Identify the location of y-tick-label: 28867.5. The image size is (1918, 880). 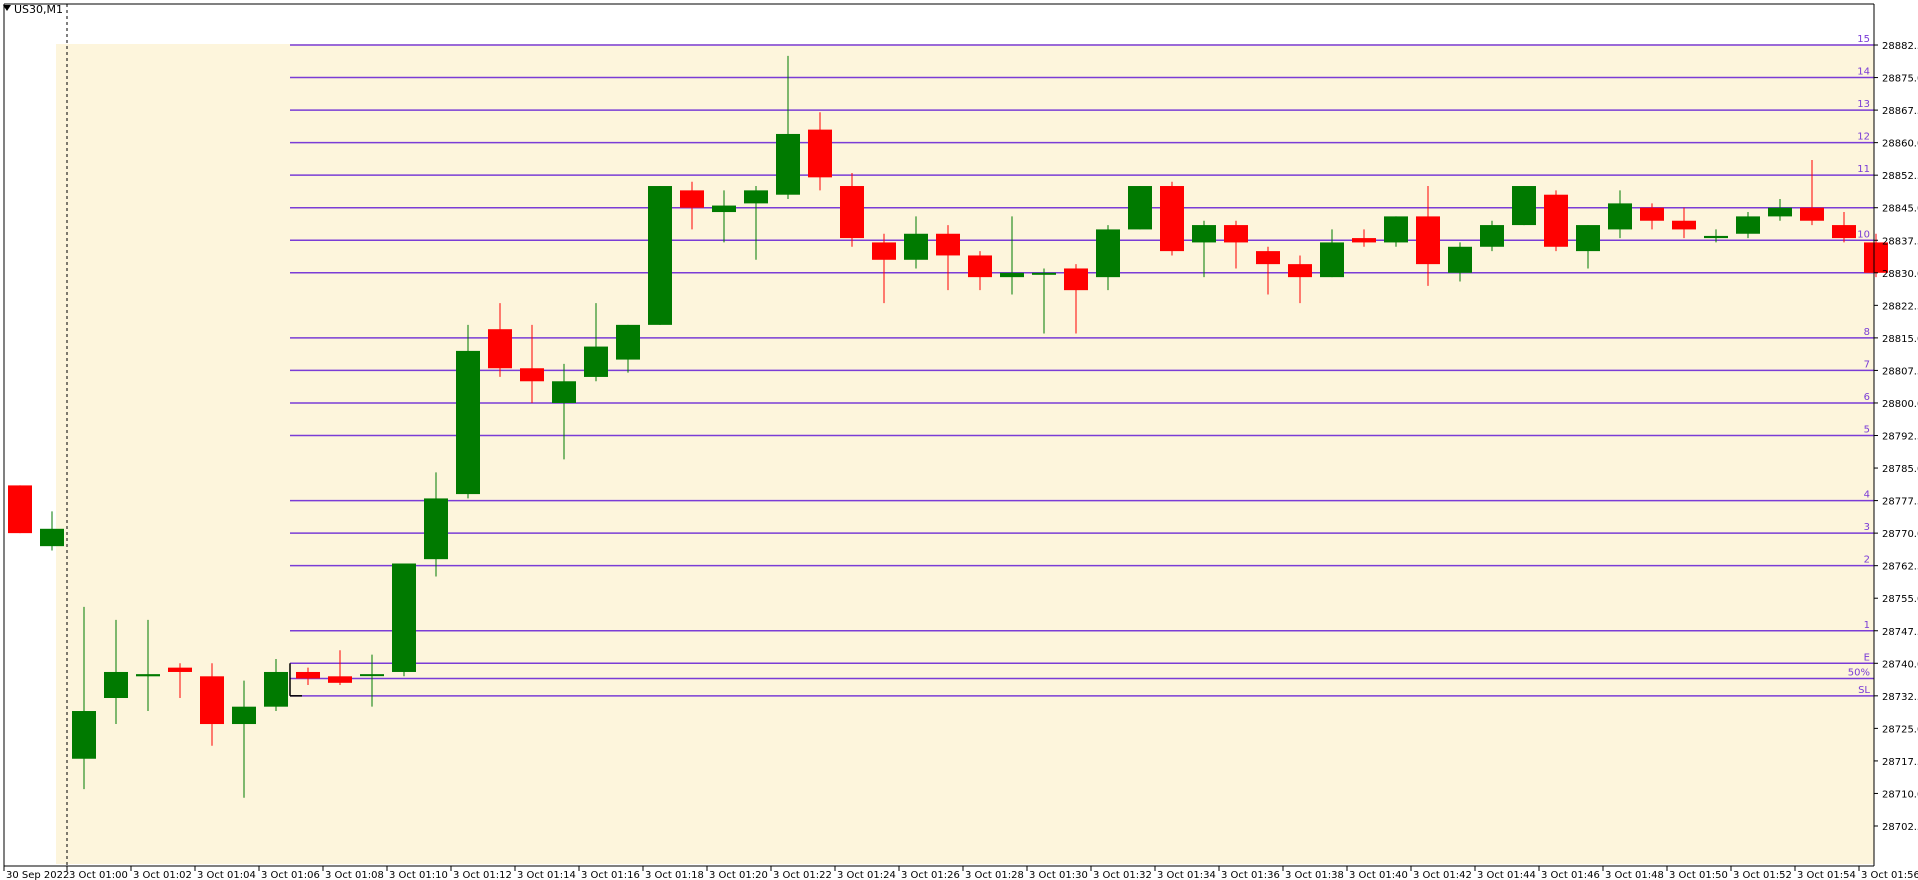
(1900, 111).